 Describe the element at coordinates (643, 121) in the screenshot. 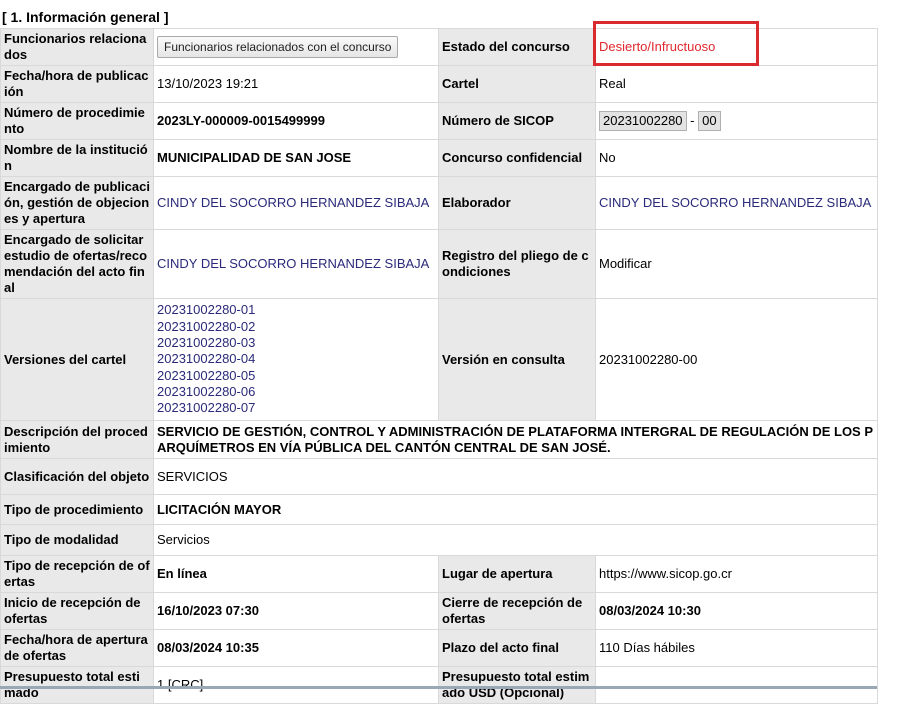

I see `sicop-number: 20231002280` at that location.